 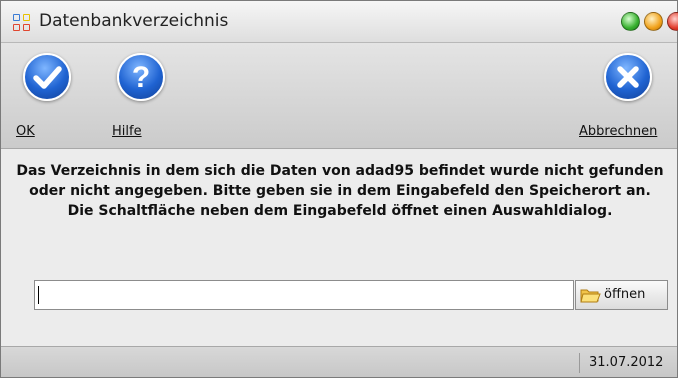 What do you see at coordinates (628, 77) in the screenshot?
I see `close-x-icon` at bounding box center [628, 77].